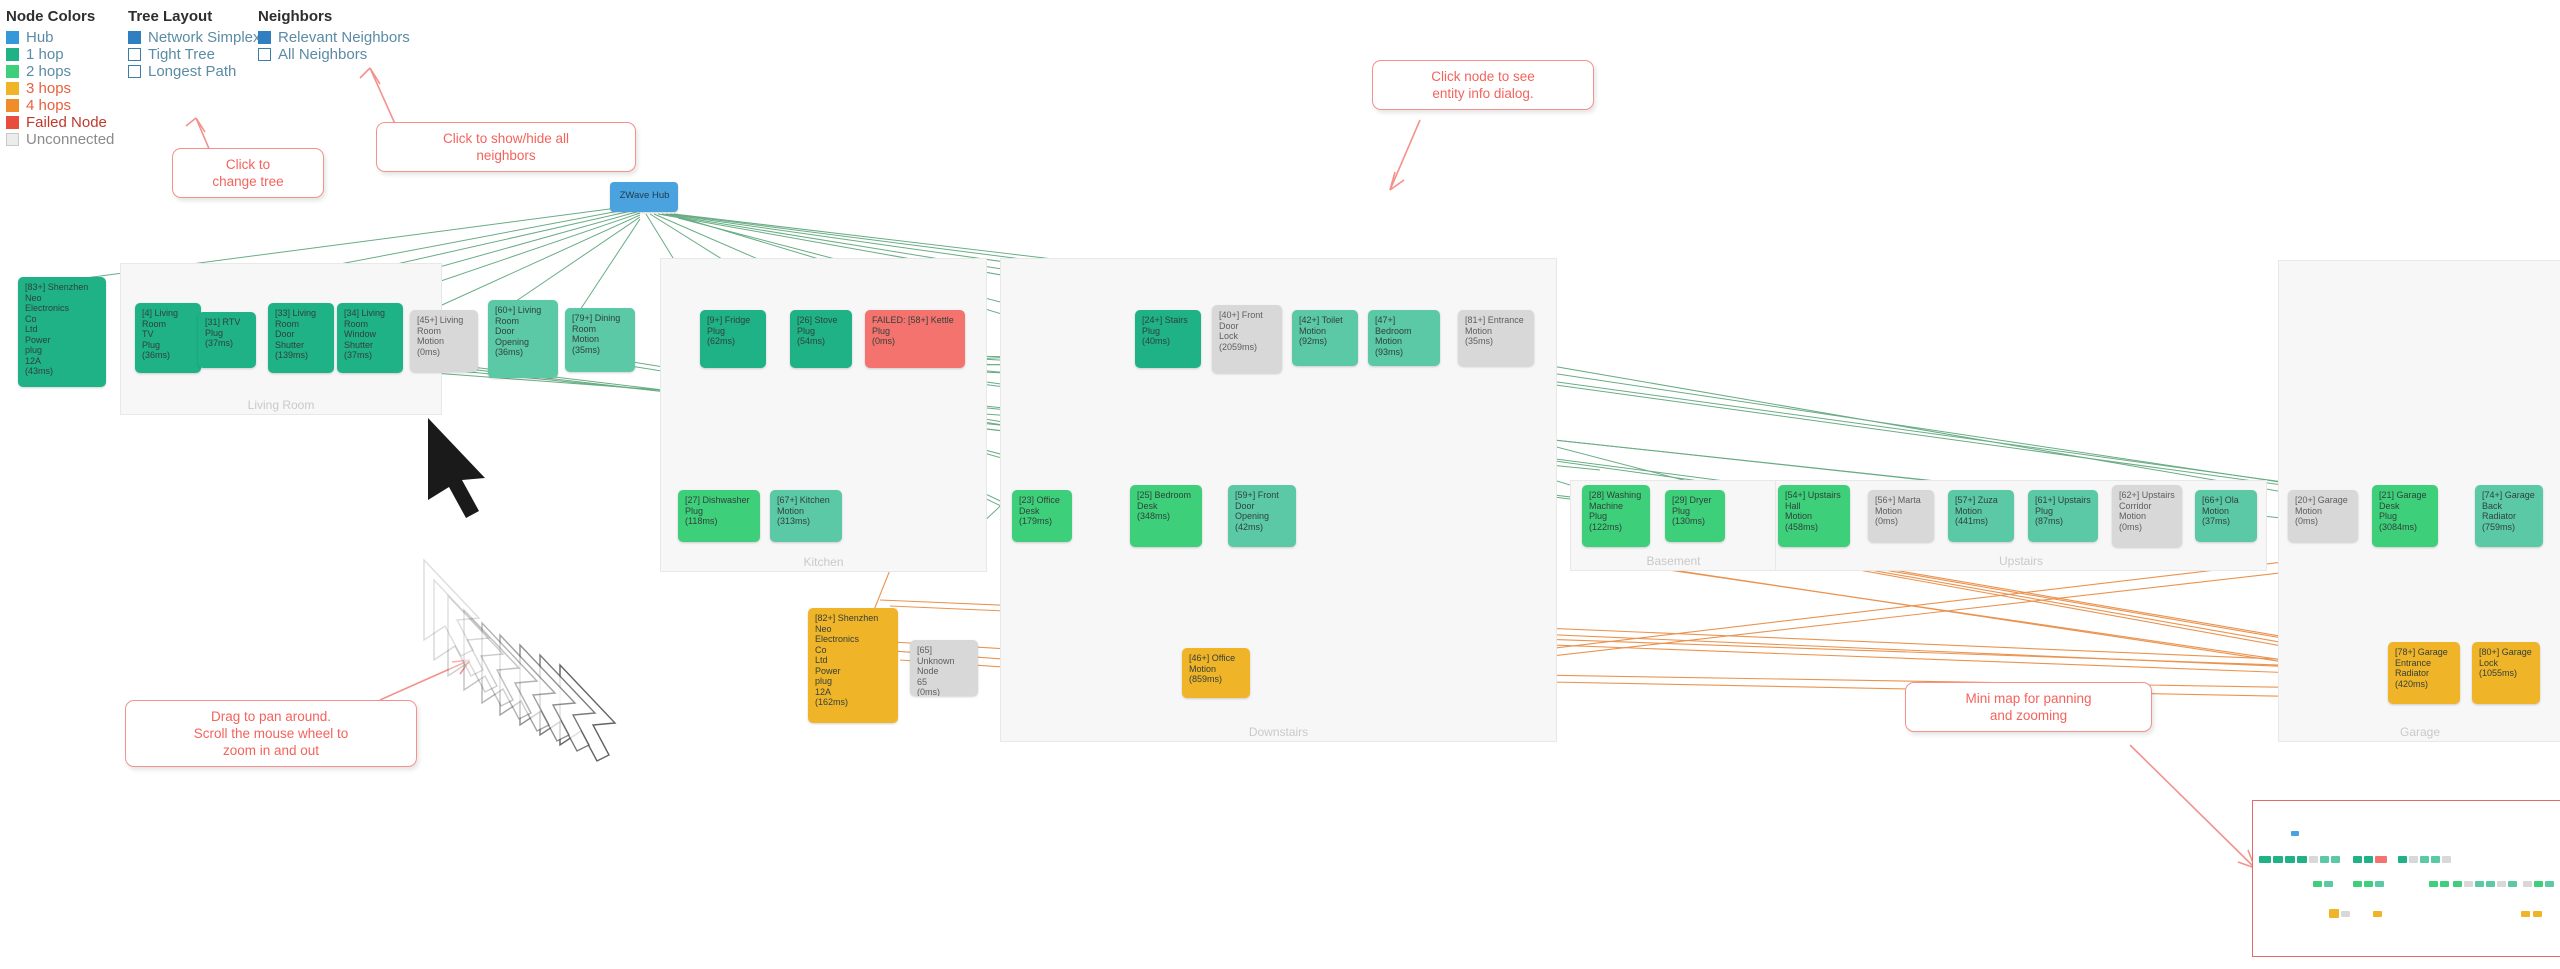 The width and height of the screenshot is (2560, 969). Describe the element at coordinates (334, 54) in the screenshot. I see `neighbors-option-all: All Neighbors` at that location.